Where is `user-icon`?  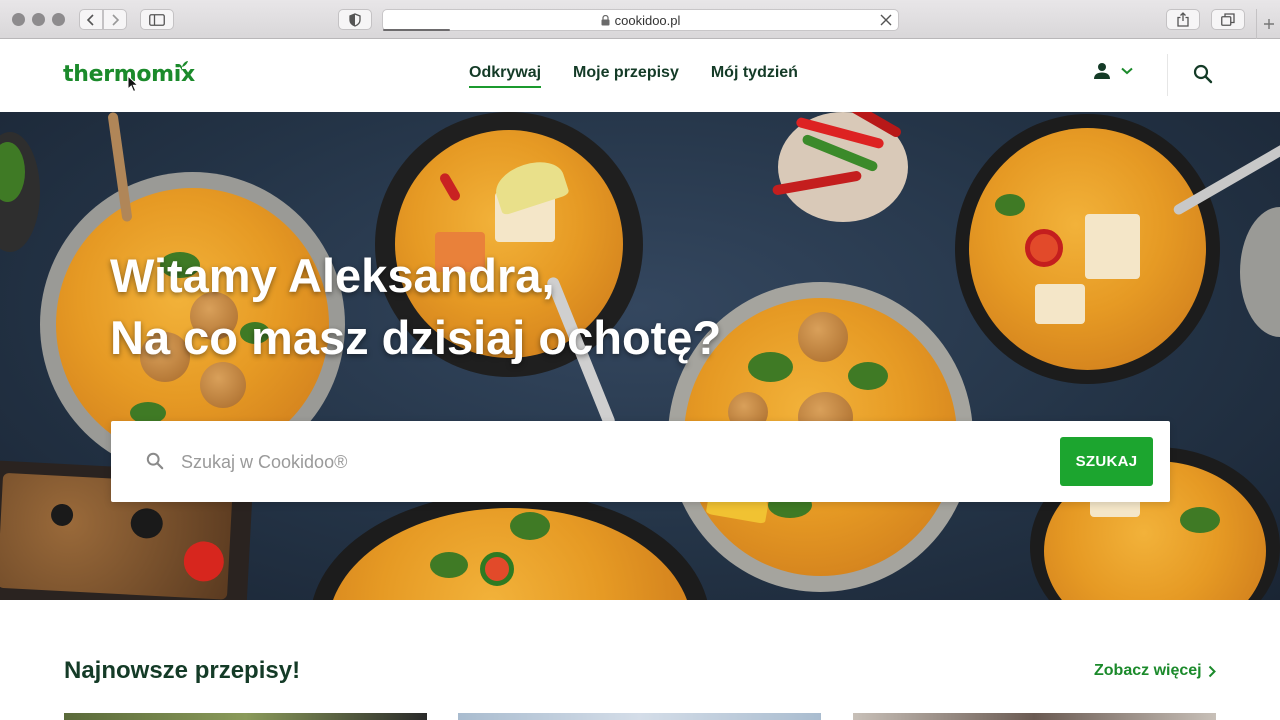
user-icon is located at coordinates (1102, 71).